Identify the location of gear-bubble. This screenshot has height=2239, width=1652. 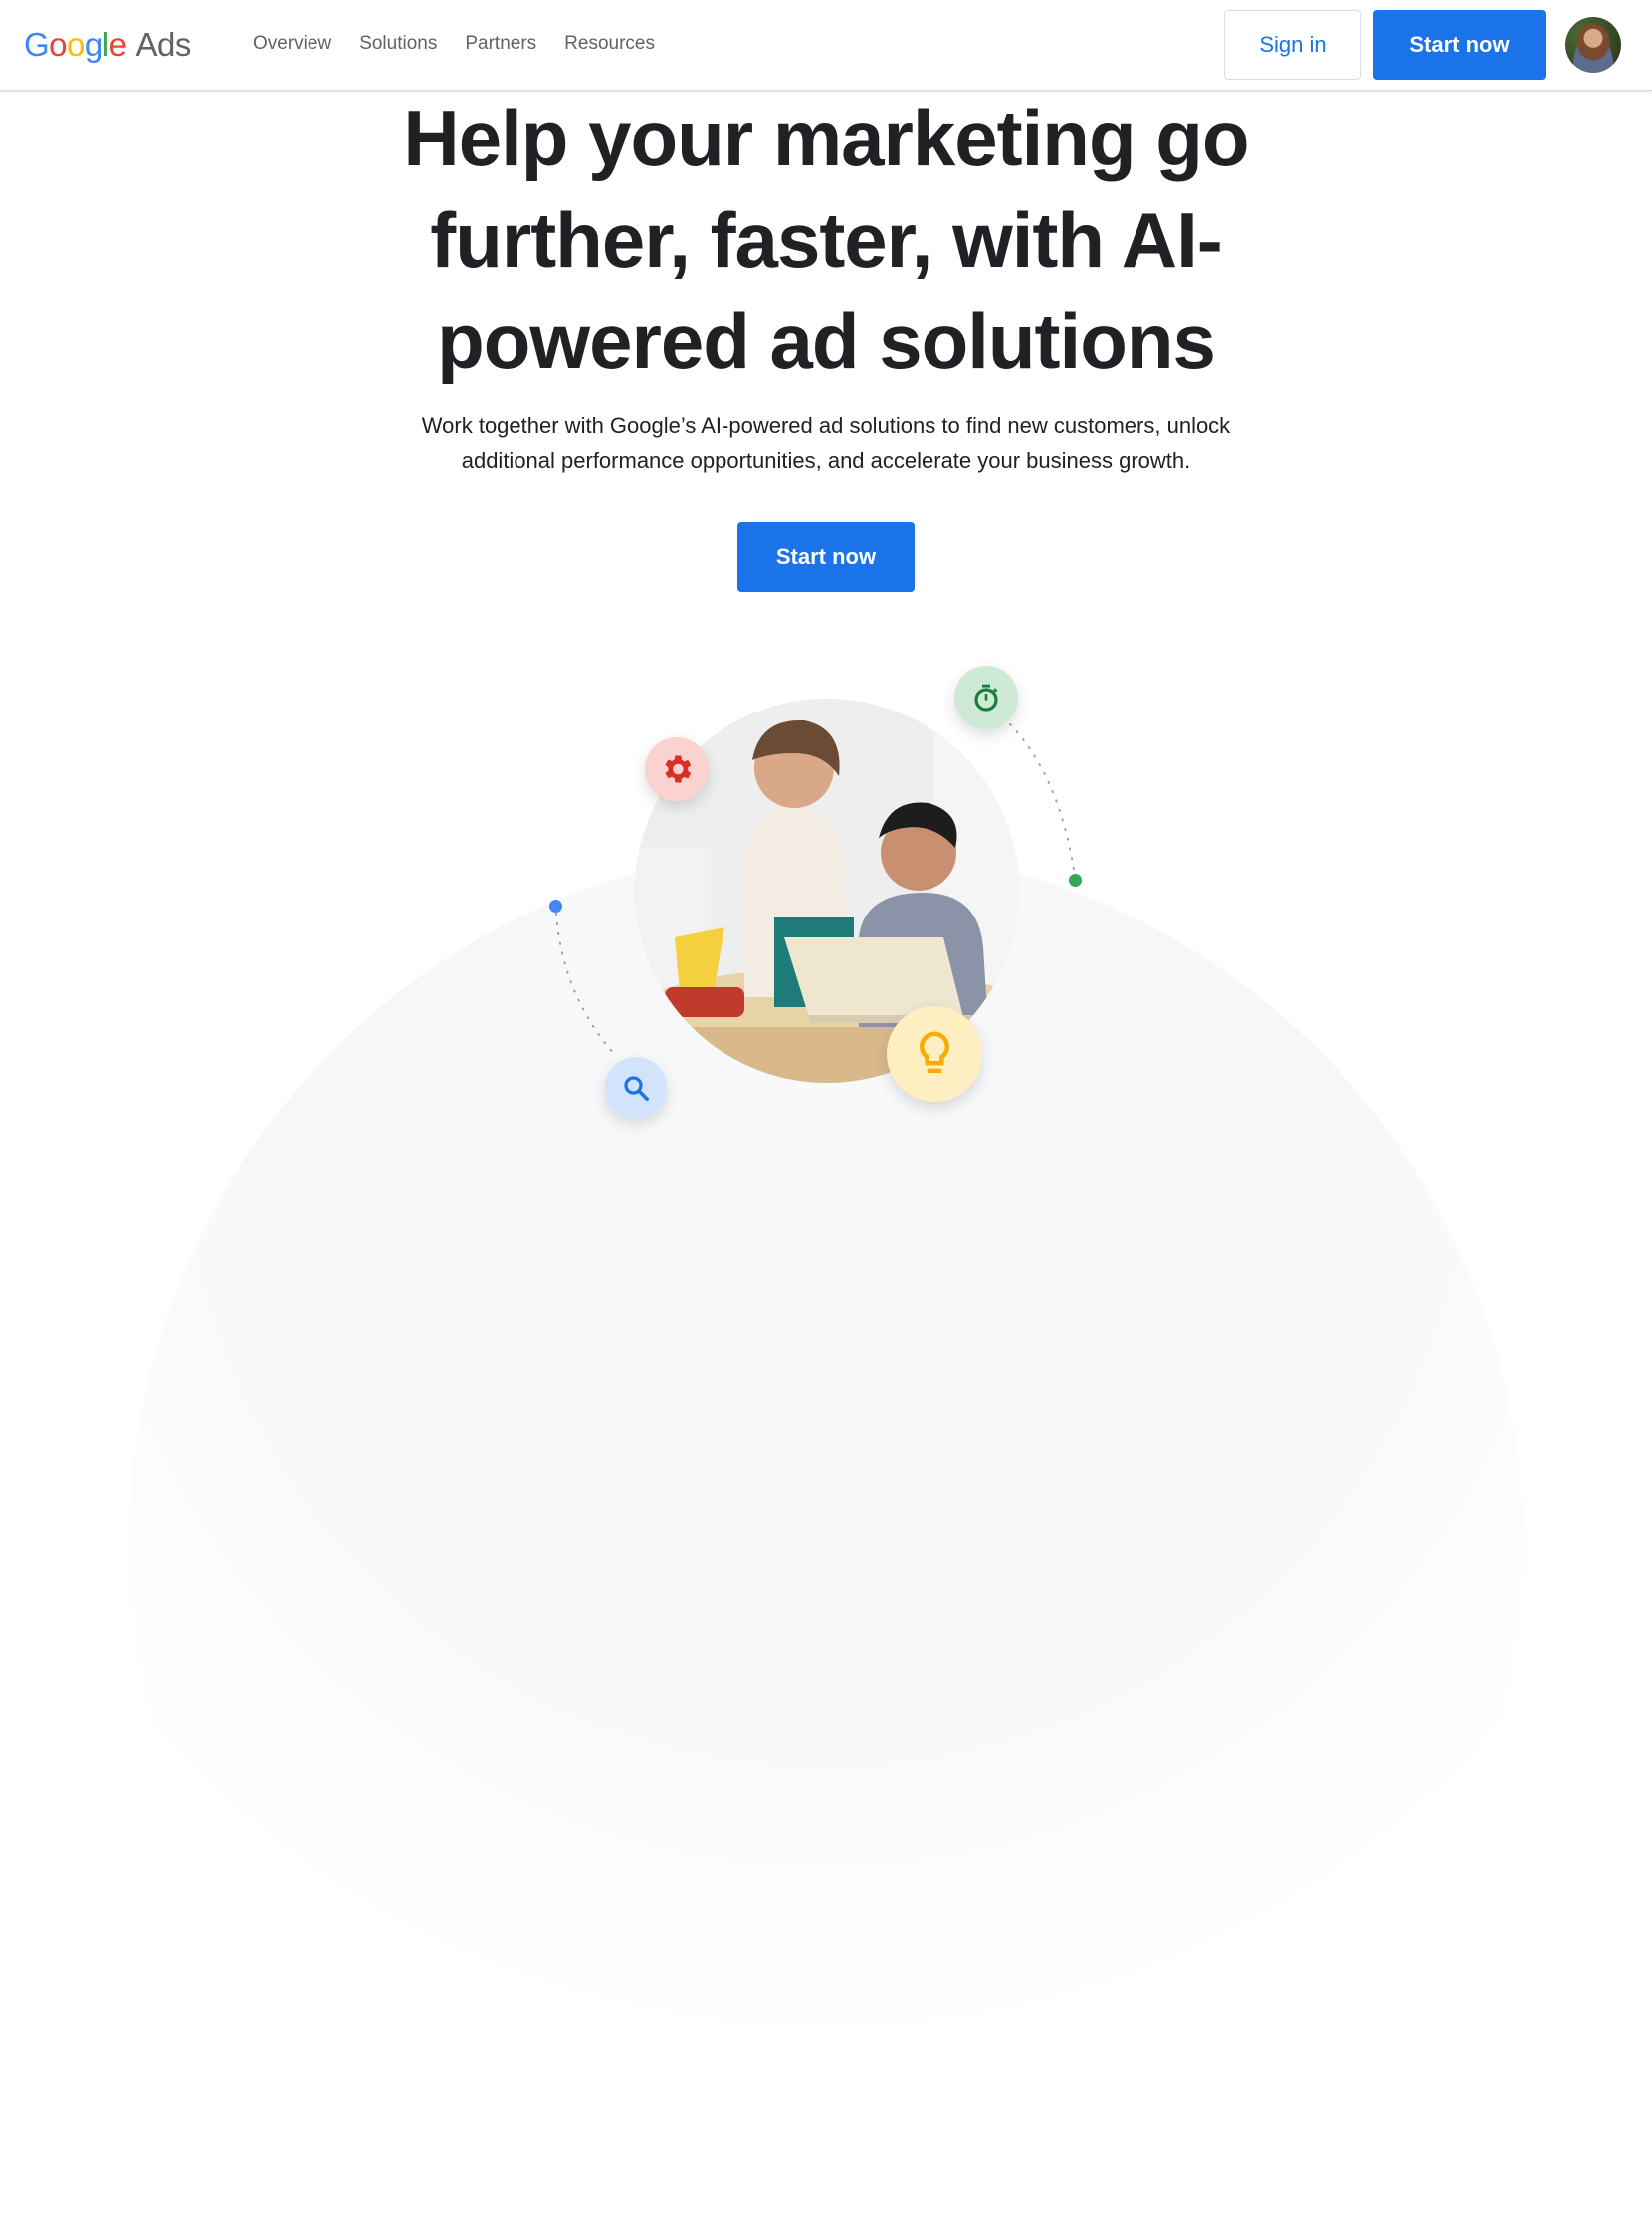
(677, 769).